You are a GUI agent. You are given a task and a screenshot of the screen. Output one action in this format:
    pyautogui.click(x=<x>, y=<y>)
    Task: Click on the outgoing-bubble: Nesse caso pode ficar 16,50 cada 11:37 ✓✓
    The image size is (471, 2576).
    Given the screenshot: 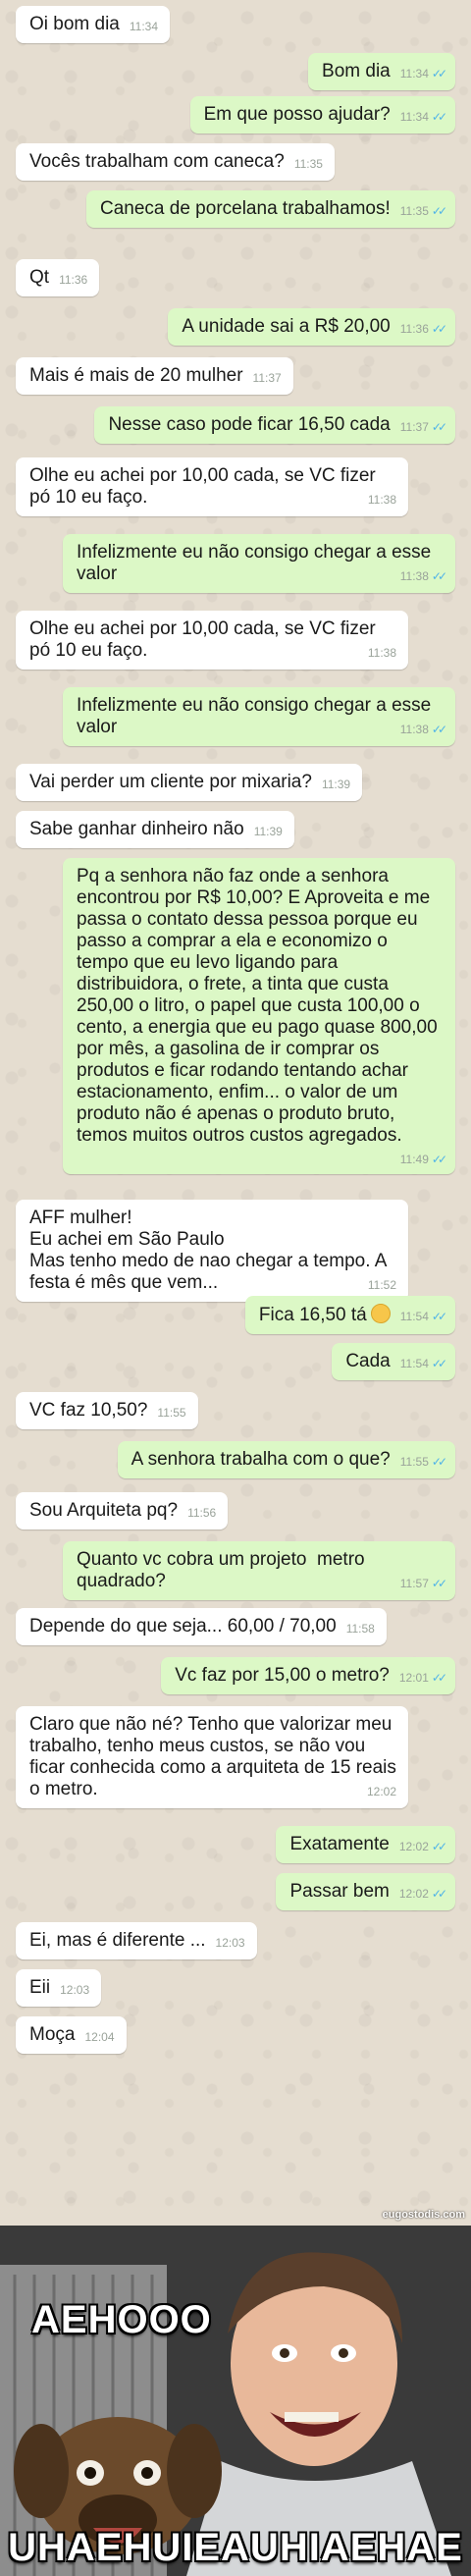 What is the action you would take?
    pyautogui.click(x=274, y=425)
    